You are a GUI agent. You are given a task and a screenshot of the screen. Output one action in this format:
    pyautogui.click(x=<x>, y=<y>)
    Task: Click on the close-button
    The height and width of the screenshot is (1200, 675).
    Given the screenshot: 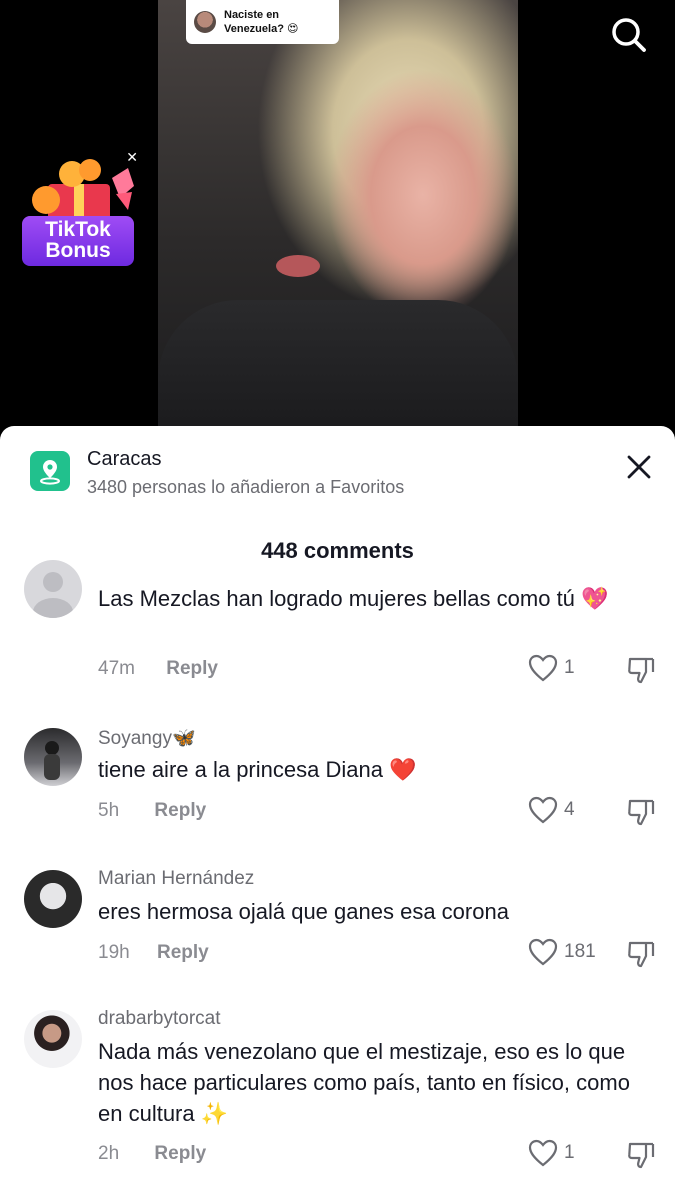 What is the action you would take?
    pyautogui.click(x=639, y=467)
    